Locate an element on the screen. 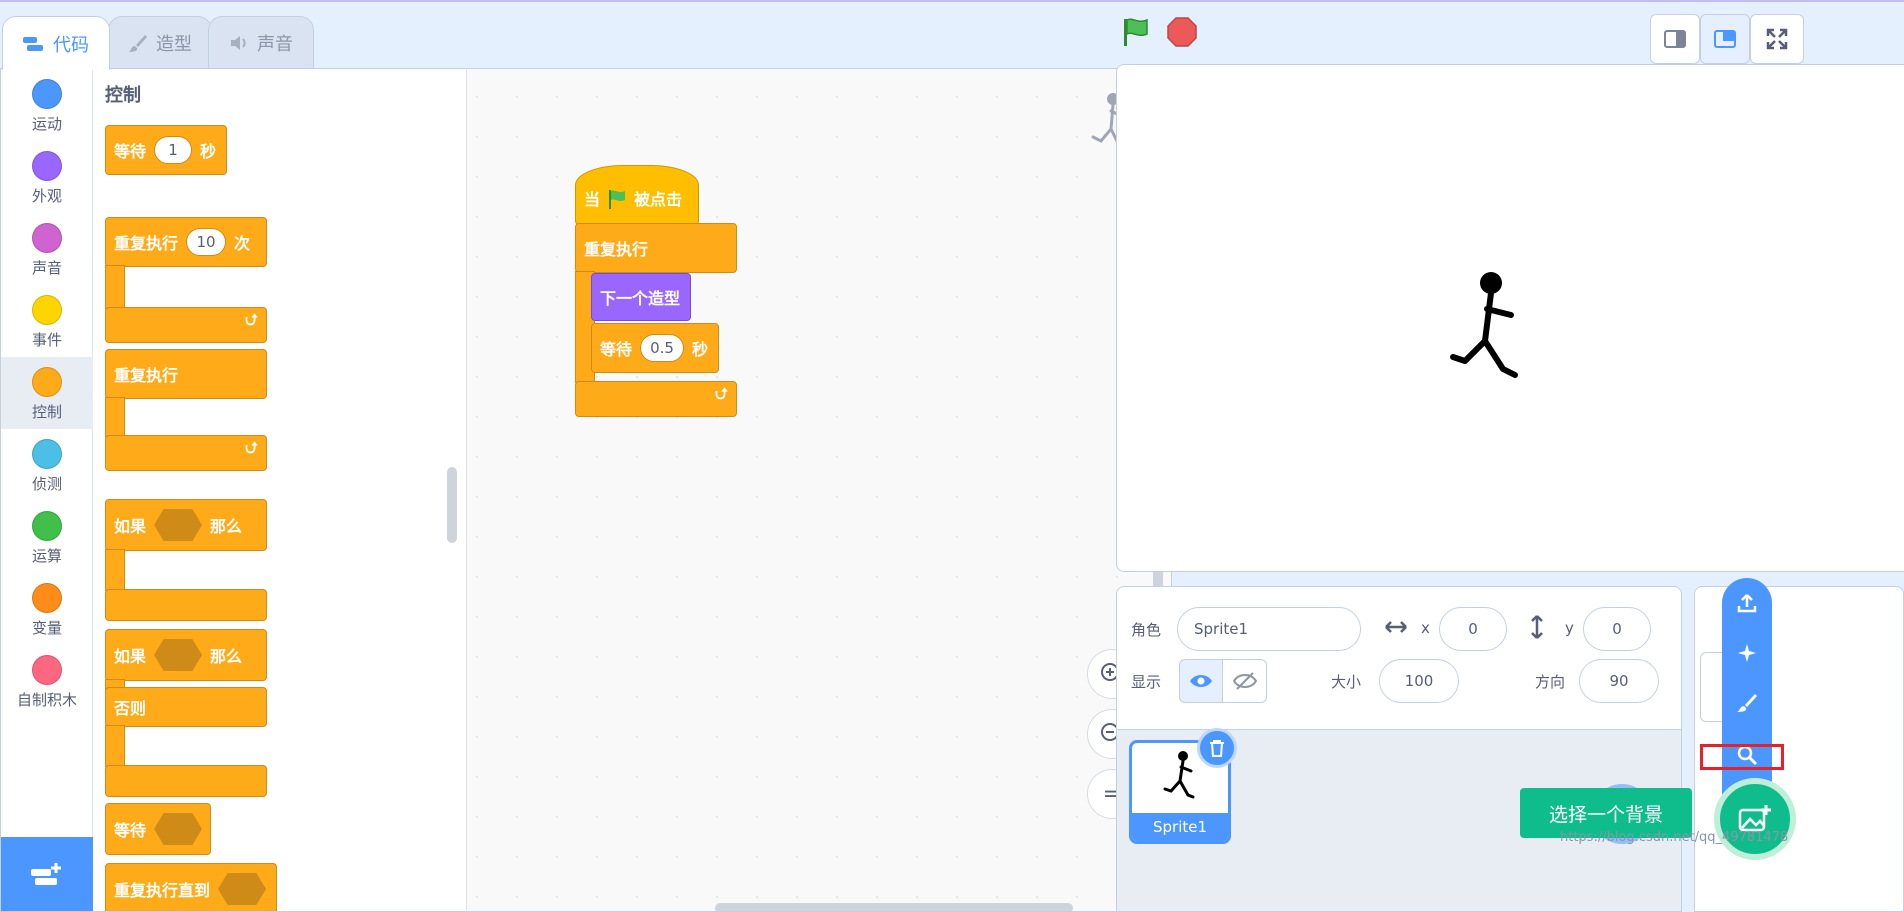 The width and height of the screenshot is (1904, 912). loop-arrow-icon: ⮍ is located at coordinates (251, 447).